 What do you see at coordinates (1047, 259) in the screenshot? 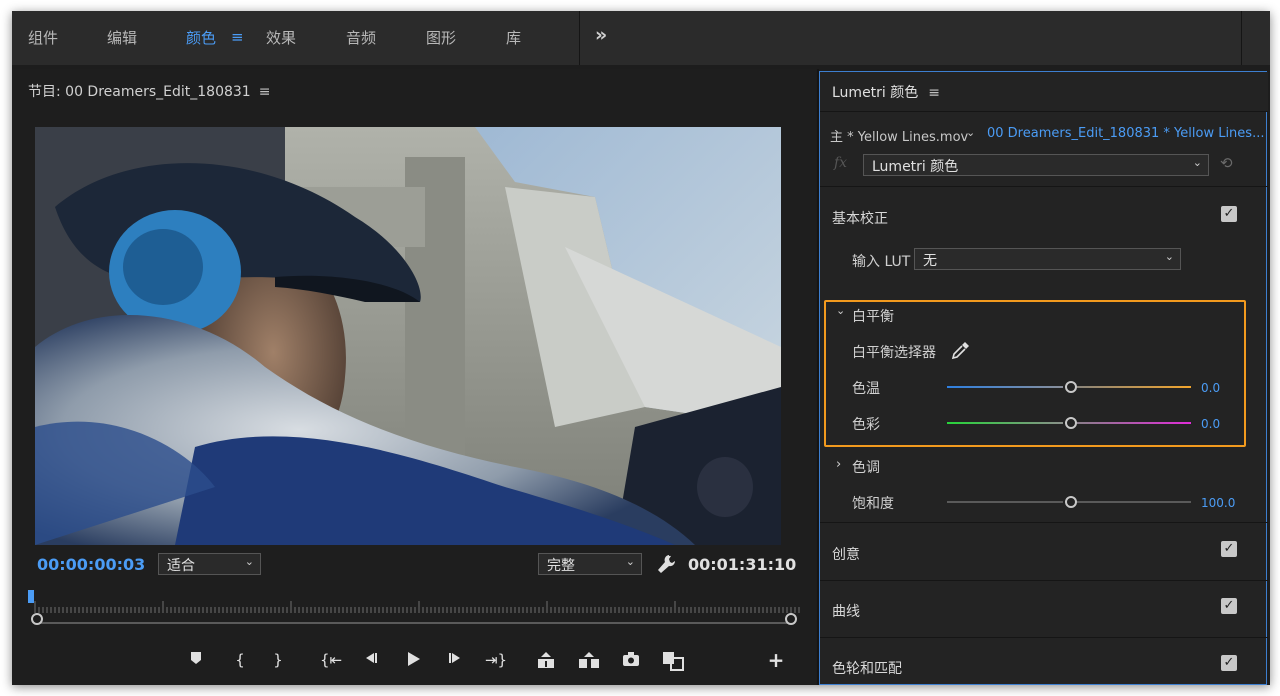
I see `input-lut-select: 无 ⌄` at bounding box center [1047, 259].